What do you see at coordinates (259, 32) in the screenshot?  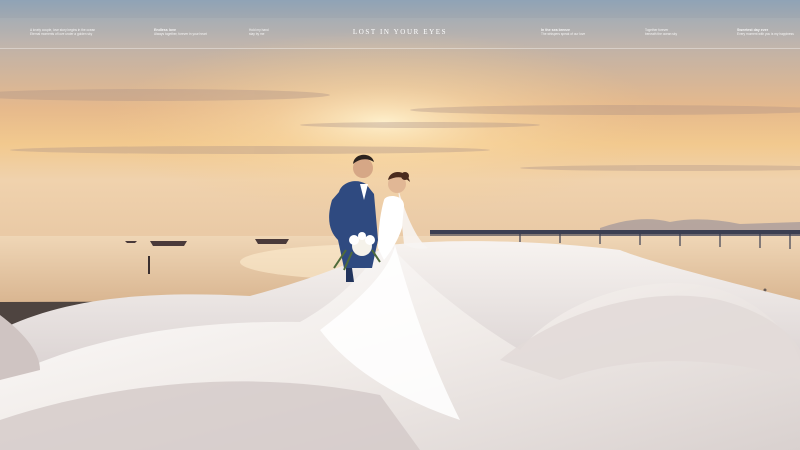 I see `banner-note-3: Hold my hand stay by me` at bounding box center [259, 32].